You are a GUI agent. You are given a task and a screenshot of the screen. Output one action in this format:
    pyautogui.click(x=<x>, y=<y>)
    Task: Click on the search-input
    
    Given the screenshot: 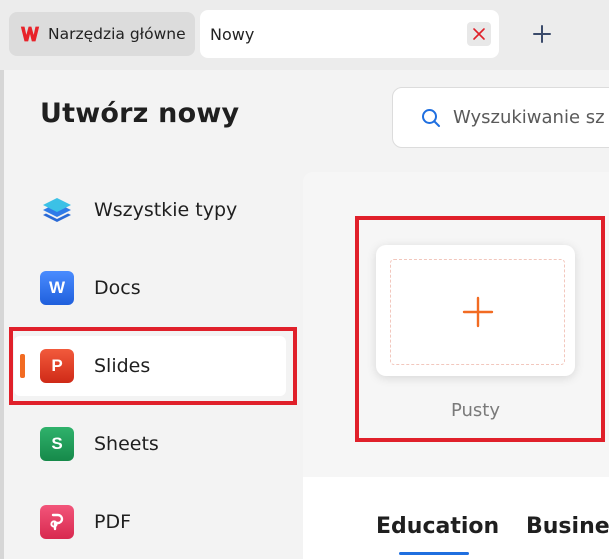 What is the action you would take?
    pyautogui.click(x=531, y=117)
    